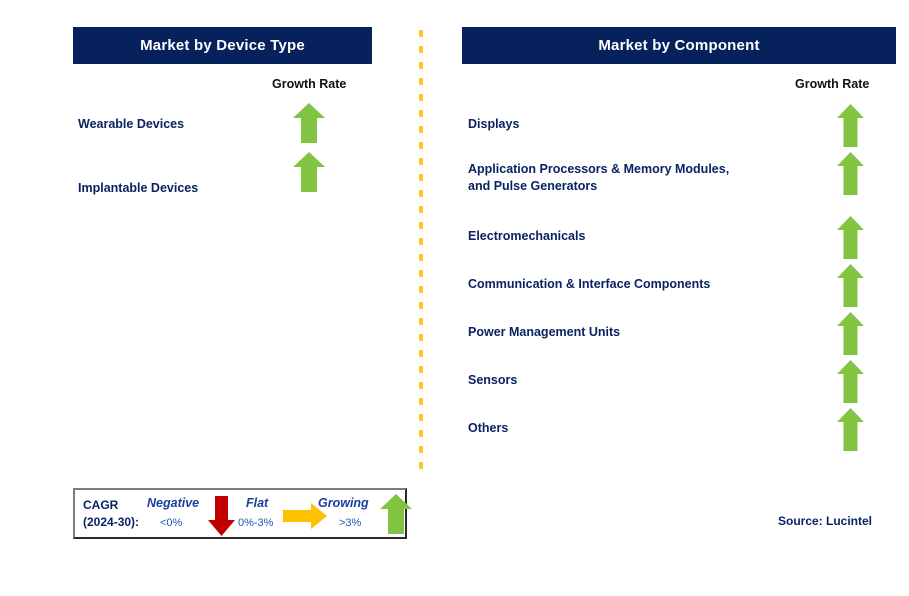  Describe the element at coordinates (494, 124) in the screenshot. I see `row-label: Displays` at that location.